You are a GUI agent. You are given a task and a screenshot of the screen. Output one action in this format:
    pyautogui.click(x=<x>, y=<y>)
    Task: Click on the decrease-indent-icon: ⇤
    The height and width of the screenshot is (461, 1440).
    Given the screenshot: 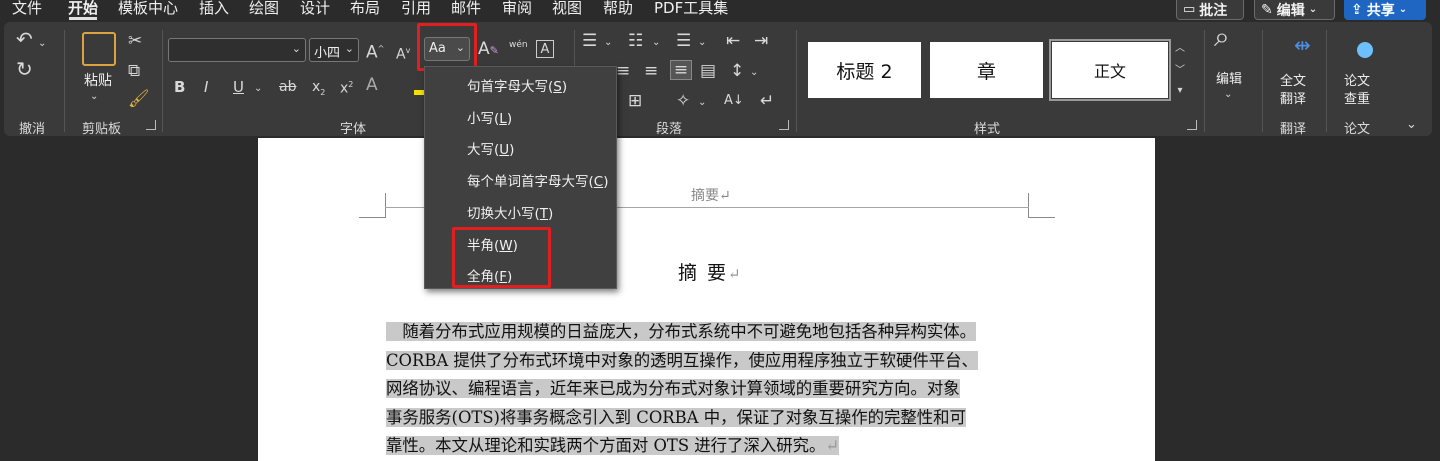 What is the action you would take?
    pyautogui.click(x=733, y=41)
    